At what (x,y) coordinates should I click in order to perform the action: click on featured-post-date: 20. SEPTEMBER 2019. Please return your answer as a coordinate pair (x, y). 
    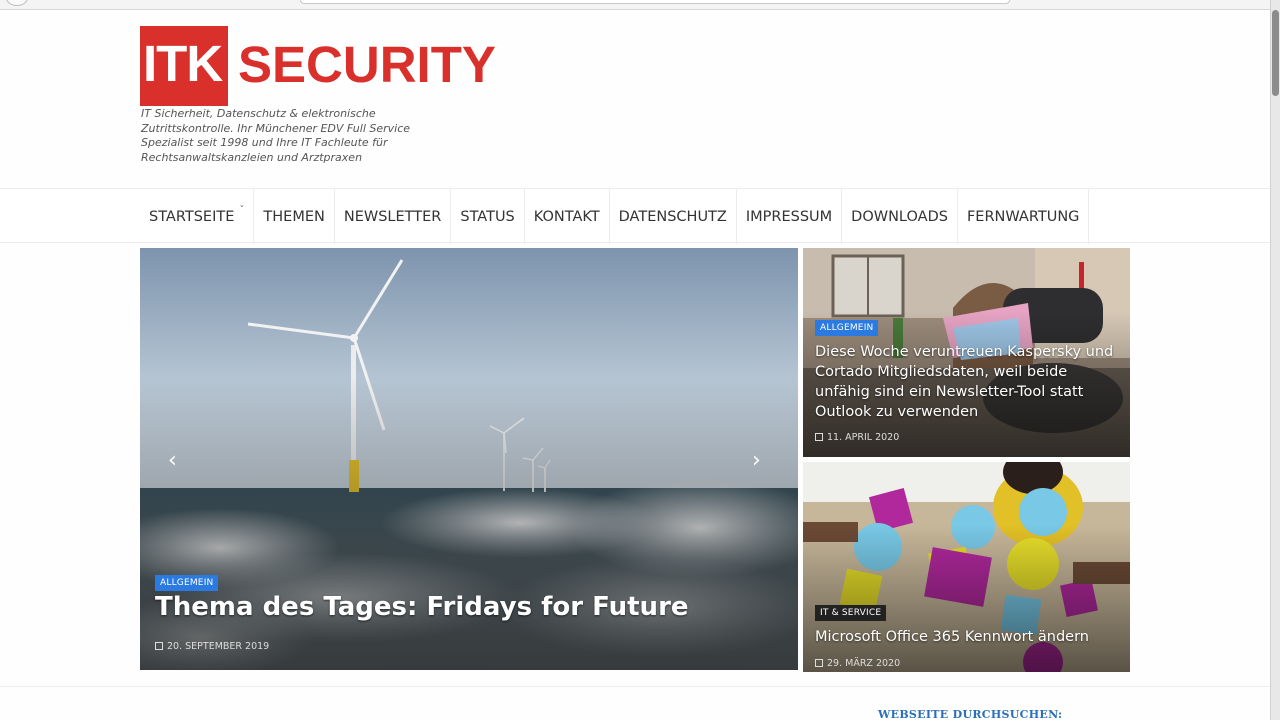
    Looking at the image, I should click on (212, 646).